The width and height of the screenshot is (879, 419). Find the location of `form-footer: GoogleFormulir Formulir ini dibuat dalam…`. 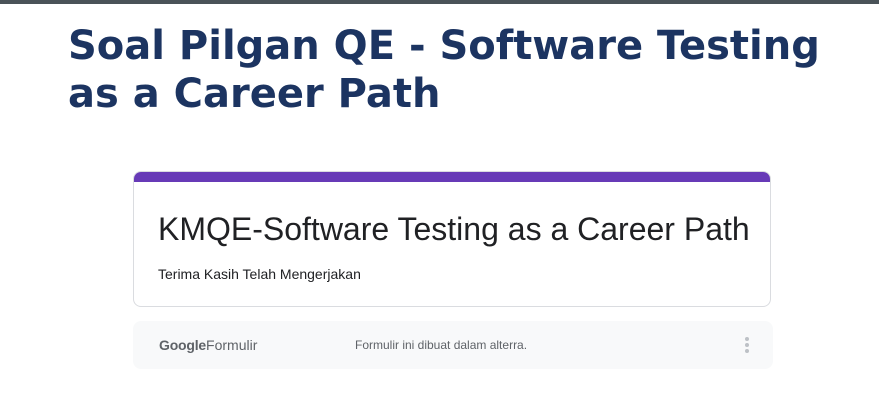

form-footer: GoogleFormulir Formulir ini dibuat dalam… is located at coordinates (453, 345).